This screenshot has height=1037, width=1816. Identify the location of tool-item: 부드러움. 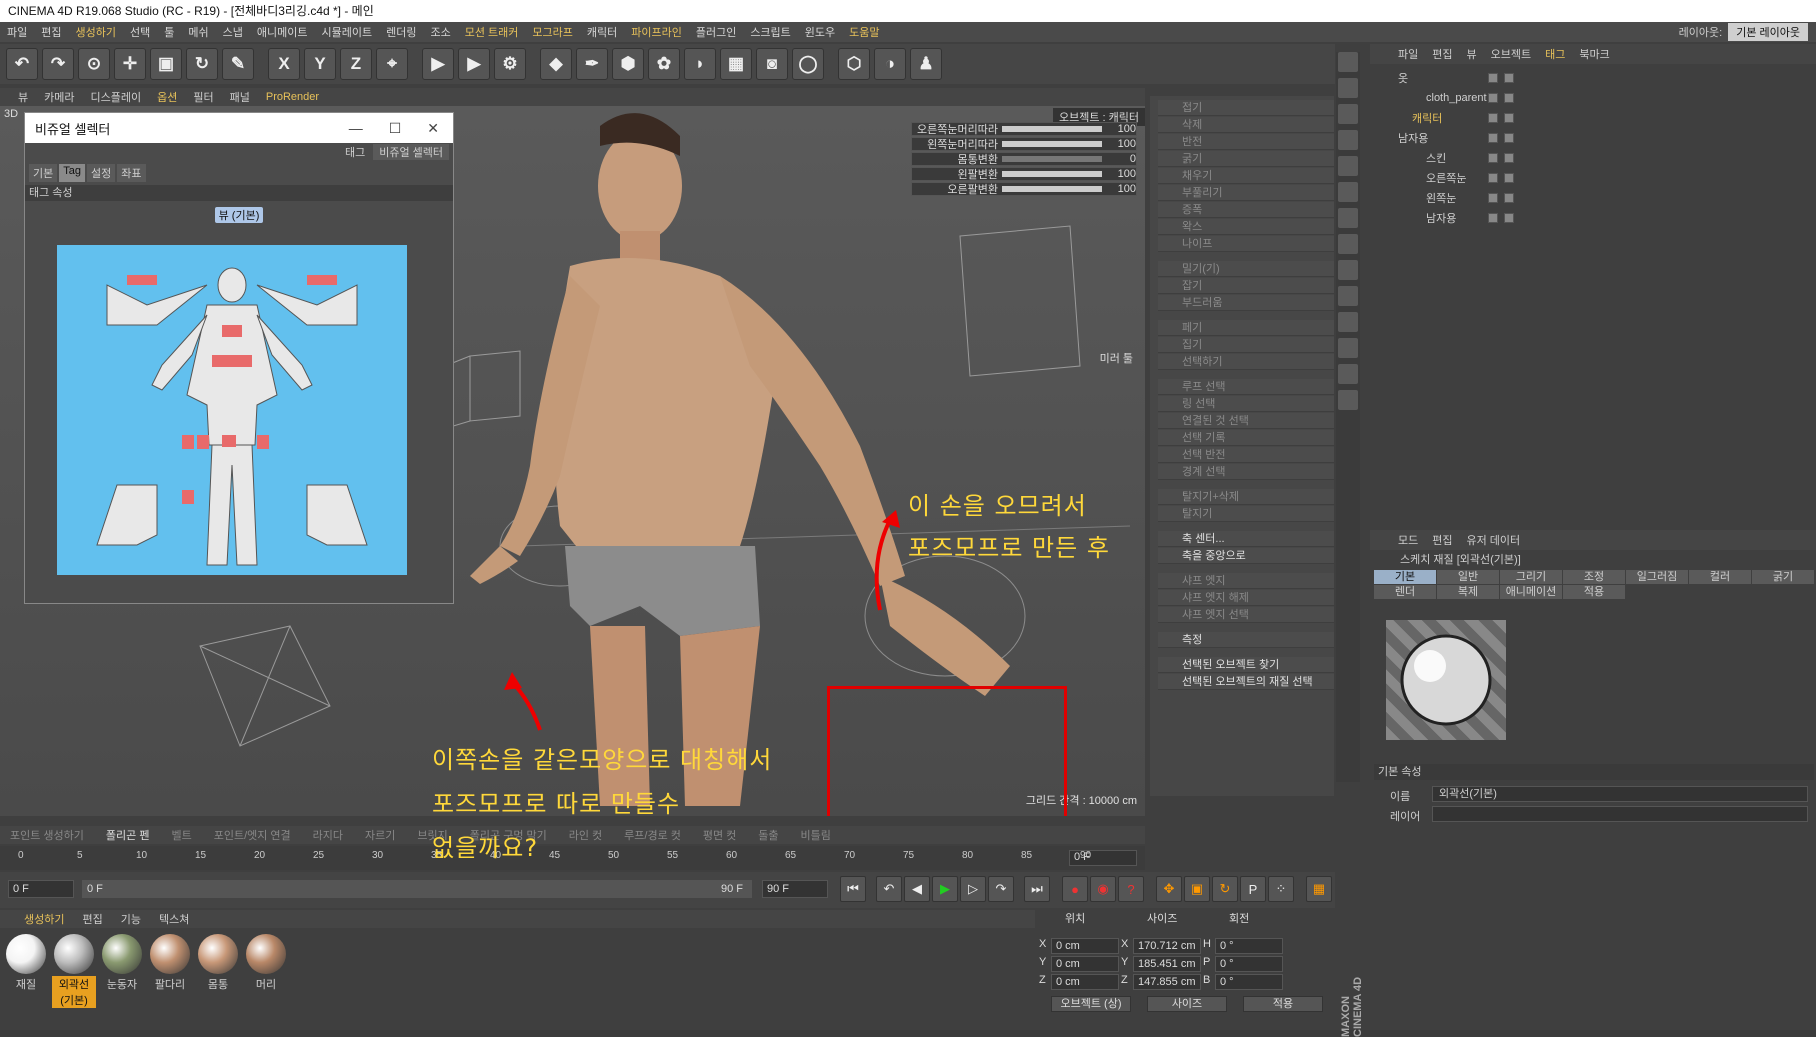
(1246, 303).